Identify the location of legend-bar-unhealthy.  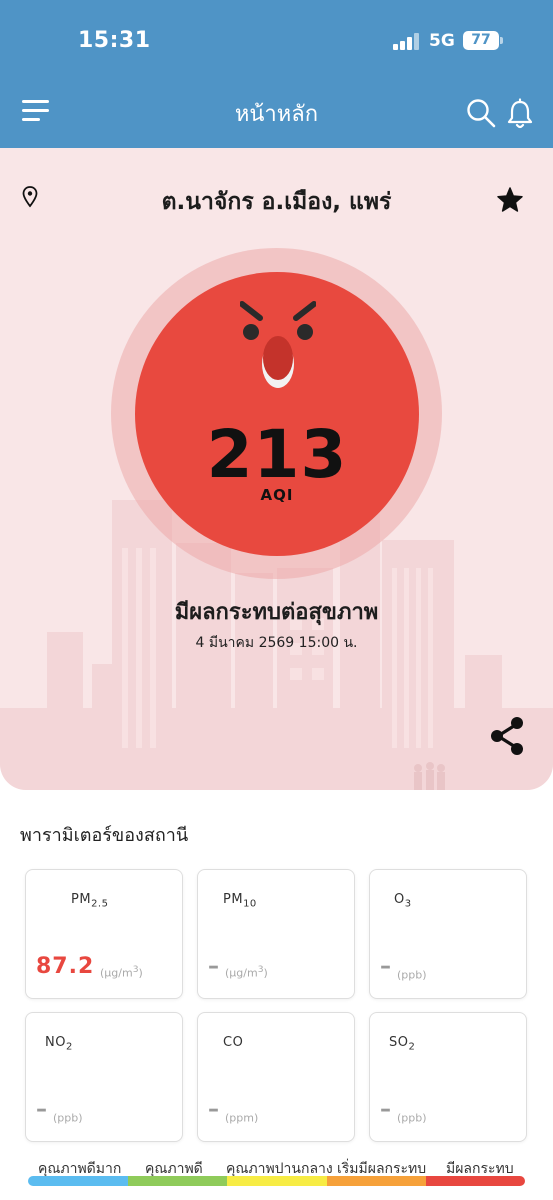
(475, 1181).